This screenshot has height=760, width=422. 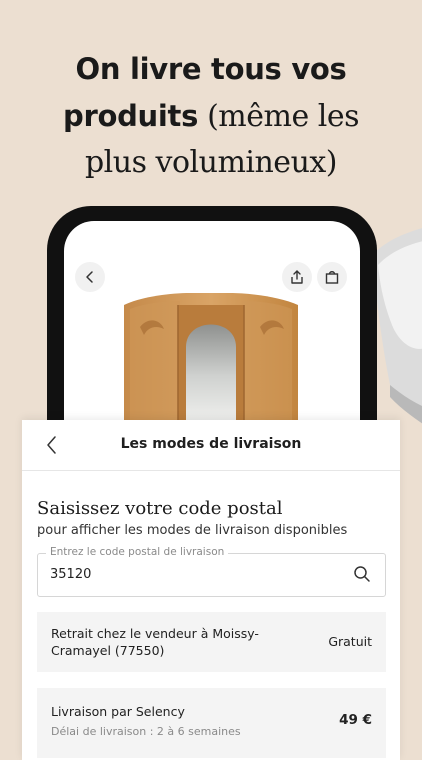 What do you see at coordinates (397, 326) in the screenshot?
I see `lamp-decoration` at bounding box center [397, 326].